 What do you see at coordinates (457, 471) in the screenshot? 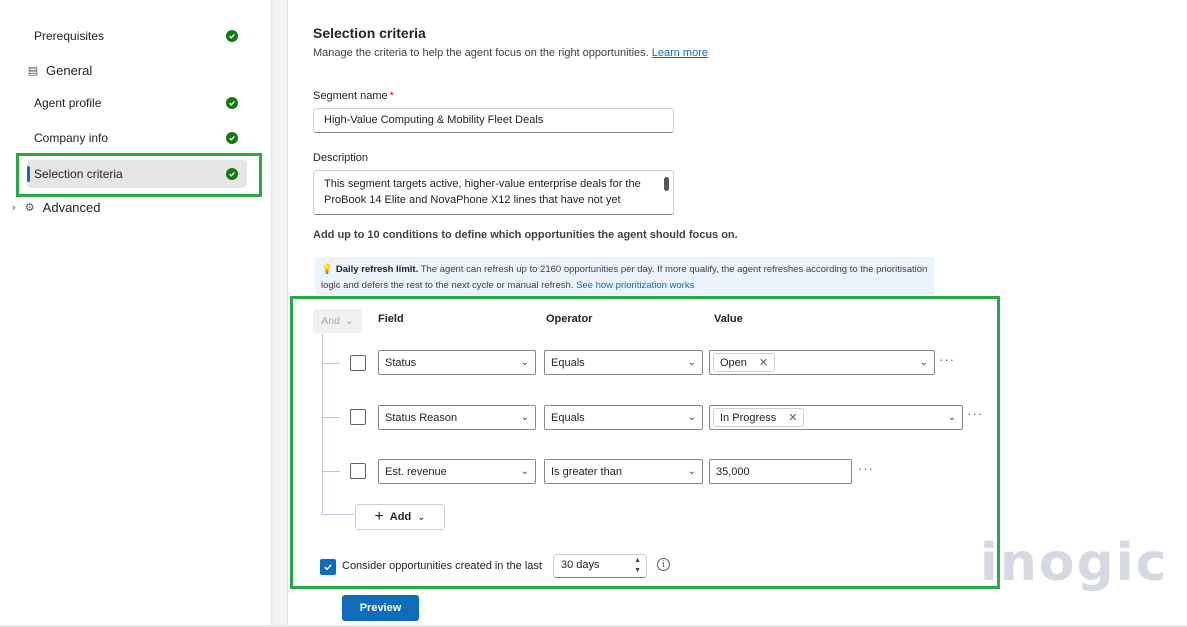
I see `field-dropdown: Est. revenue ⌄` at bounding box center [457, 471].